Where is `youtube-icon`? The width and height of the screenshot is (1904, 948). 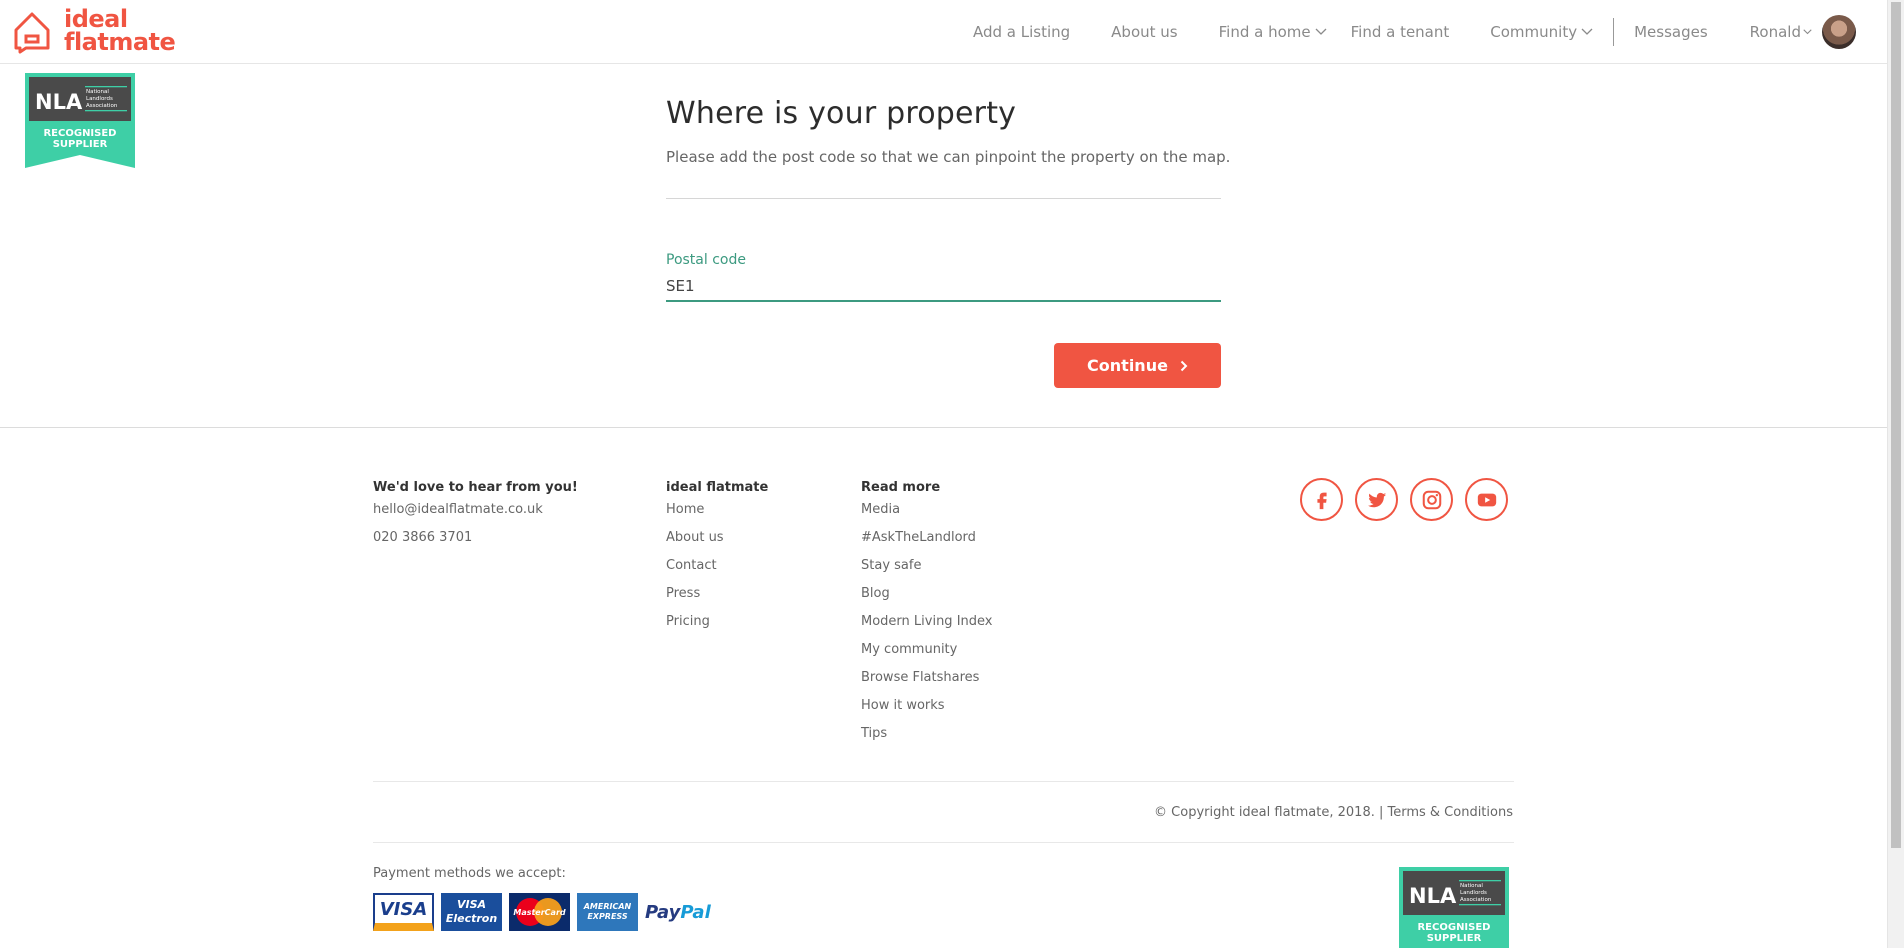
youtube-icon is located at coordinates (1486, 499).